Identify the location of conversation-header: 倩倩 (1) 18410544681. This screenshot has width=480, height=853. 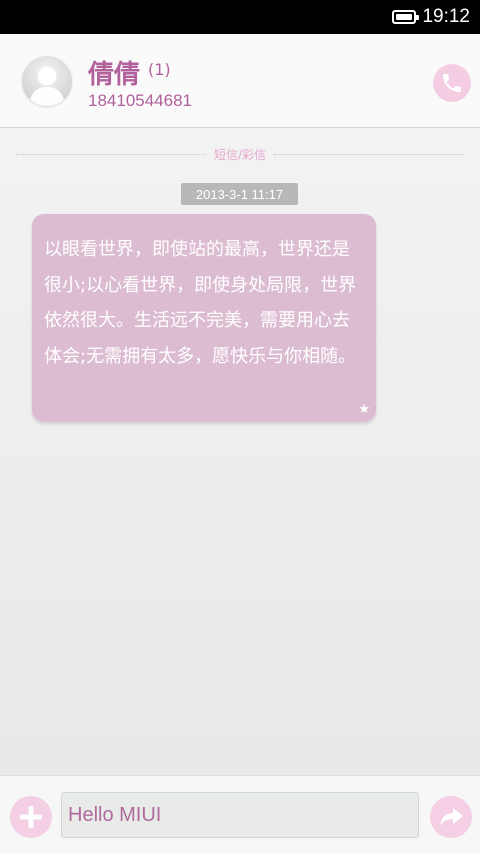
(240, 81).